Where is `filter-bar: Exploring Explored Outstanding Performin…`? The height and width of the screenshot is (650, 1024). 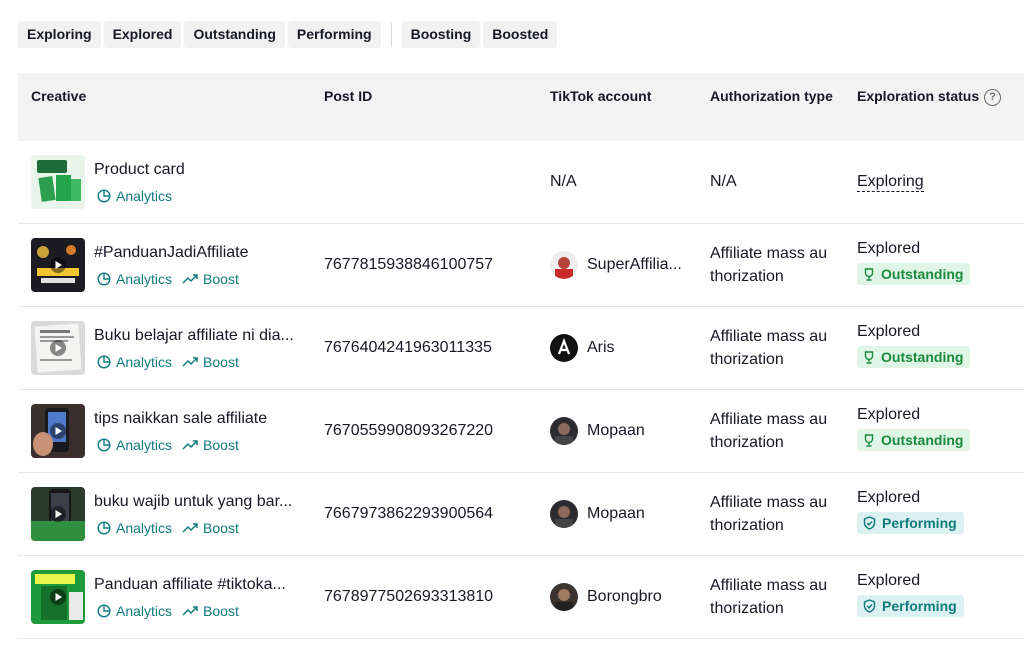
filter-bar: Exploring Explored Outstanding Performin… is located at coordinates (289, 34).